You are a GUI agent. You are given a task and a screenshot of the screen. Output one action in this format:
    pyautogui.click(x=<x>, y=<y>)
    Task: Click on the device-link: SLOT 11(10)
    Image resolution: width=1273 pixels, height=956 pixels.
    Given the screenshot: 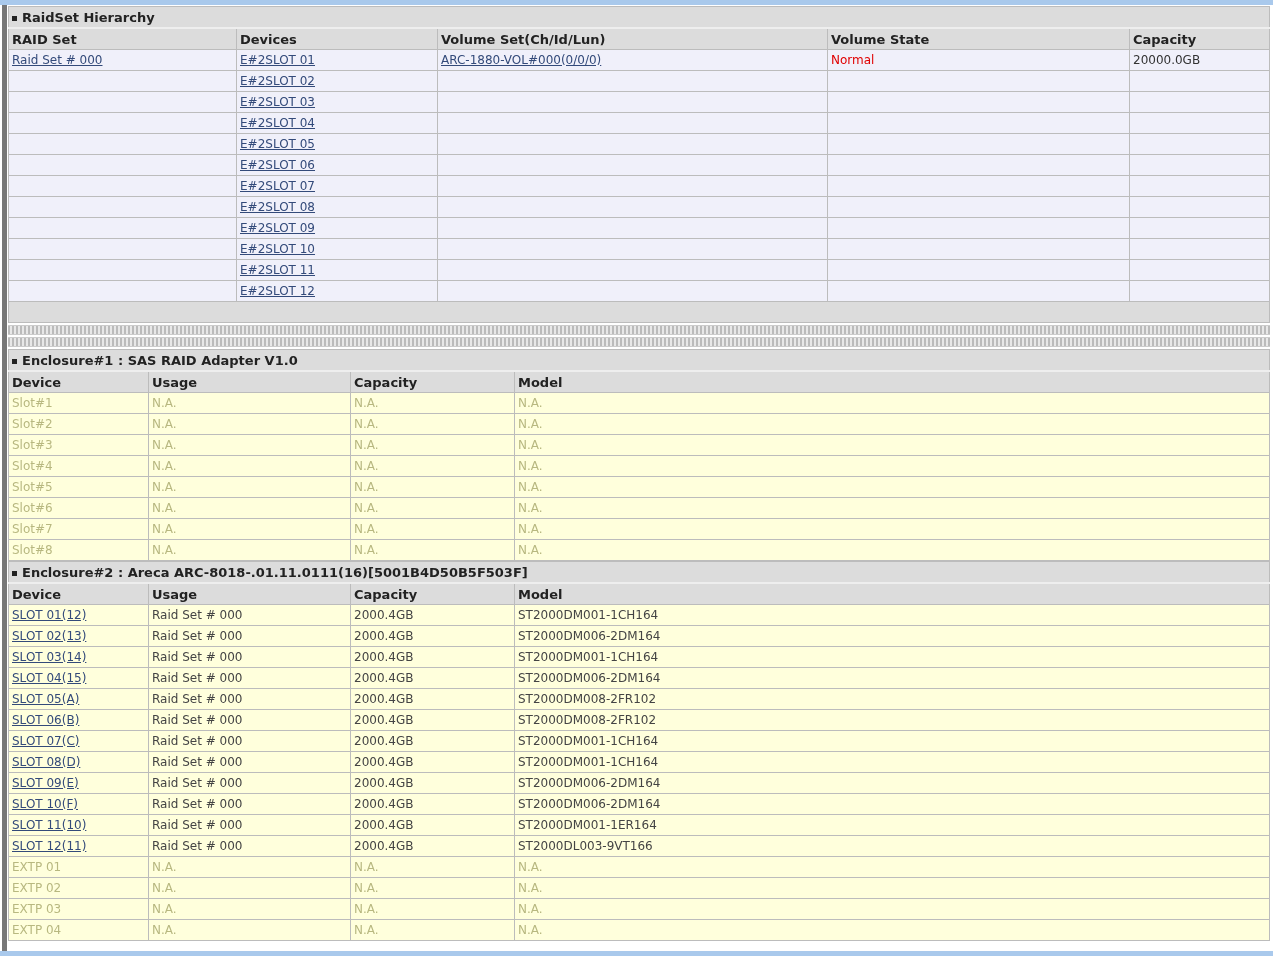 What is the action you would take?
    pyautogui.click(x=49, y=825)
    